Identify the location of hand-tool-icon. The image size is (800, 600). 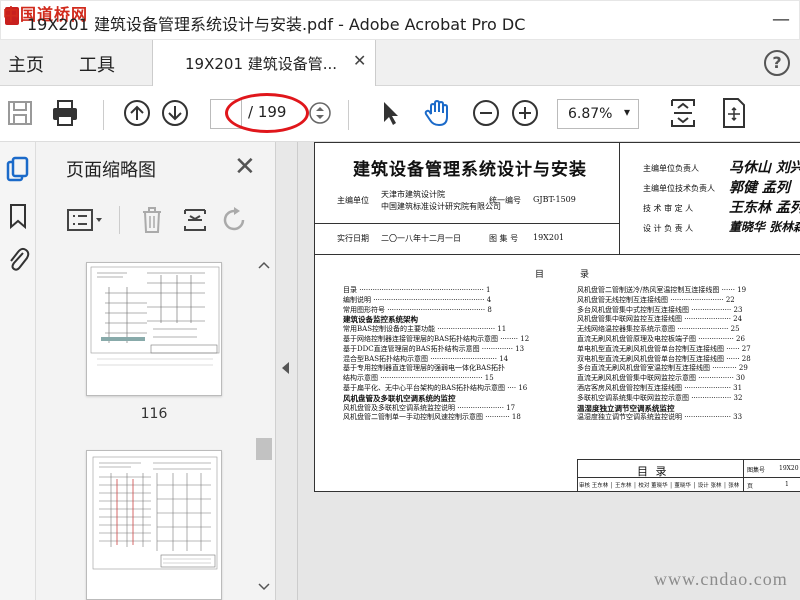
(437, 113).